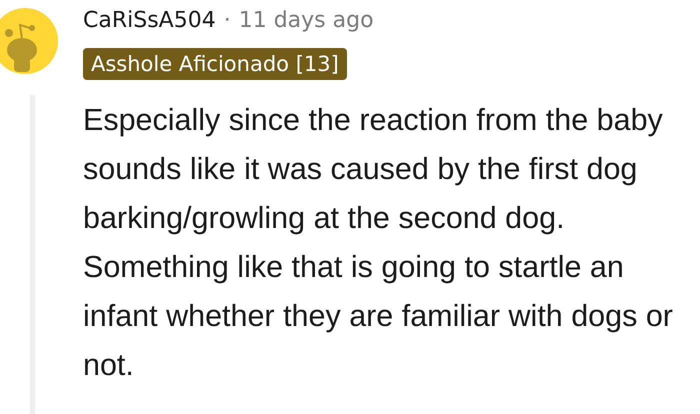 The width and height of the screenshot is (700, 414). What do you see at coordinates (29, 41) in the screenshot?
I see `avatar-icon` at bounding box center [29, 41].